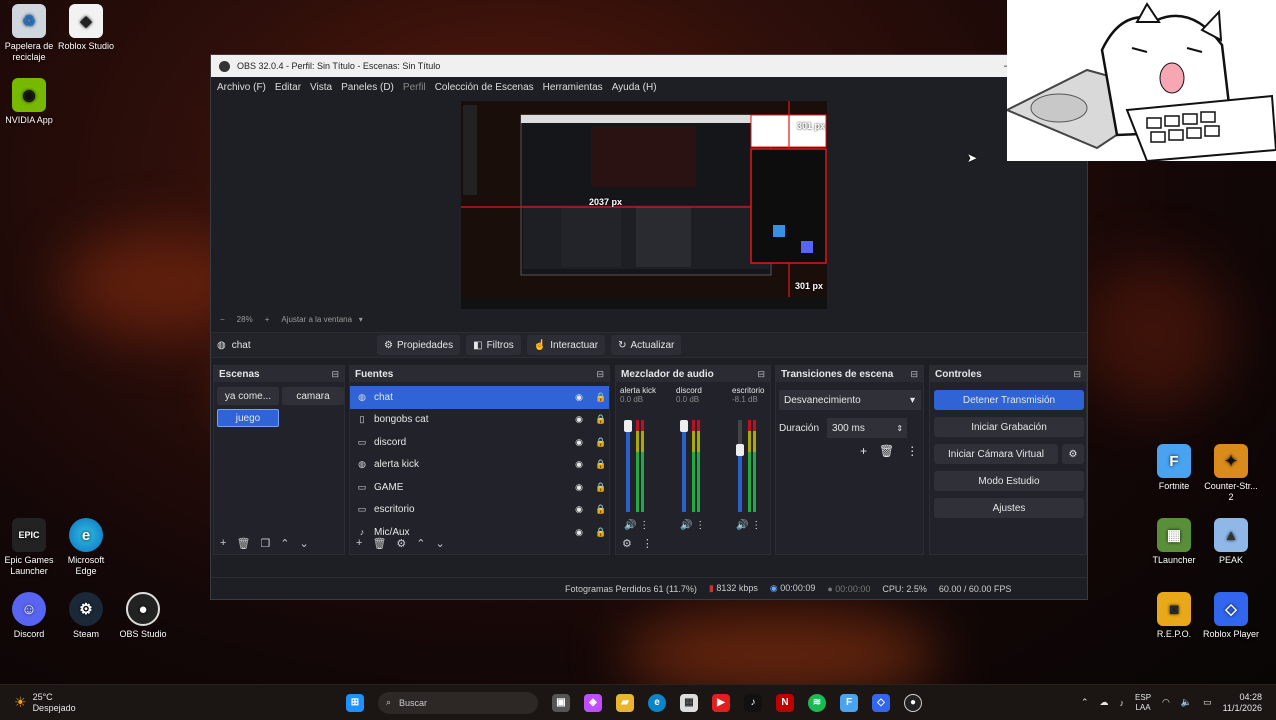 The image size is (1276, 720). Describe the element at coordinates (1166, 702) in the screenshot. I see `wifi-icon: ◠` at that location.